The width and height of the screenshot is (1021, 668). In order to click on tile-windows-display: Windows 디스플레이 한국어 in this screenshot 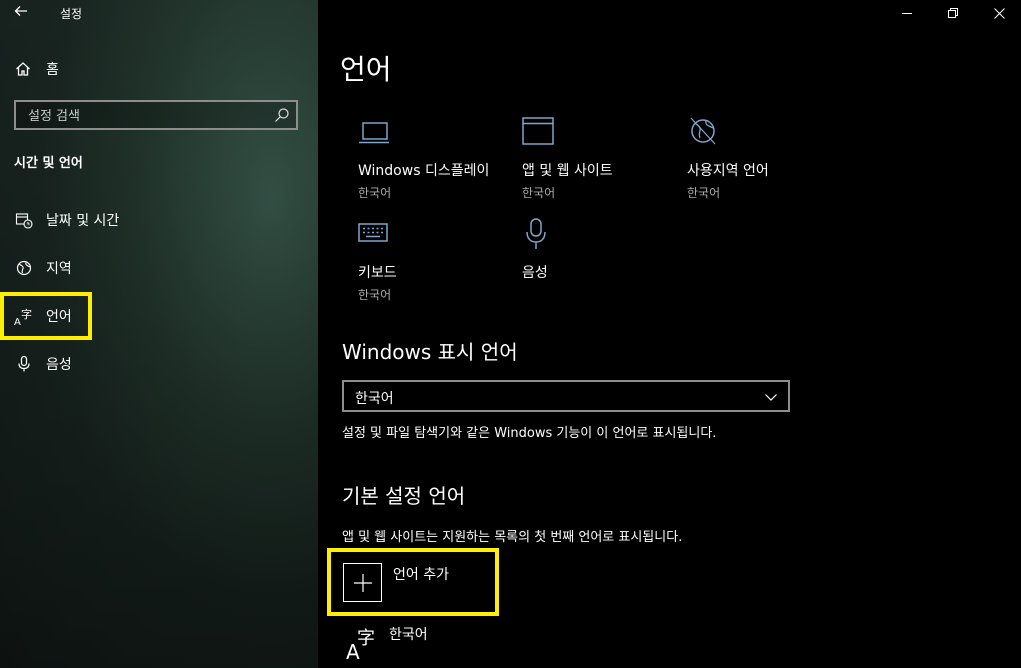, I will do `click(433, 157)`.